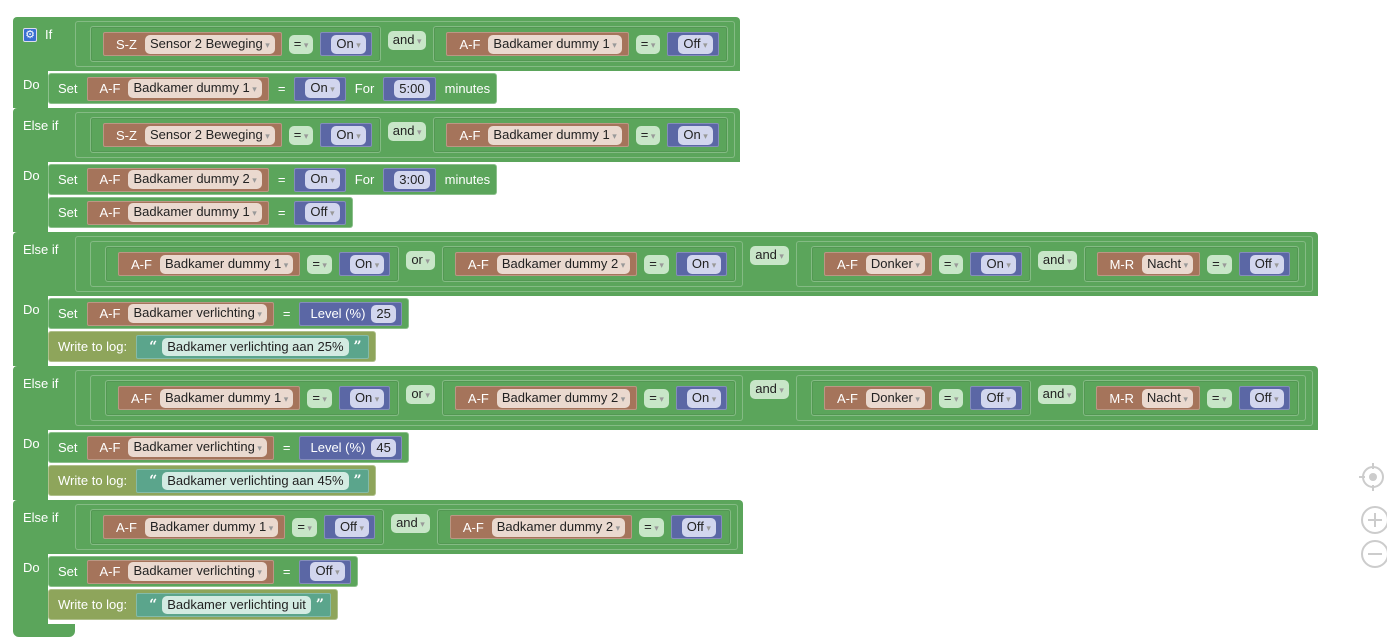 The width and height of the screenshot is (1387, 637). What do you see at coordinates (383, 313) in the screenshot?
I see `level-field: 25` at bounding box center [383, 313].